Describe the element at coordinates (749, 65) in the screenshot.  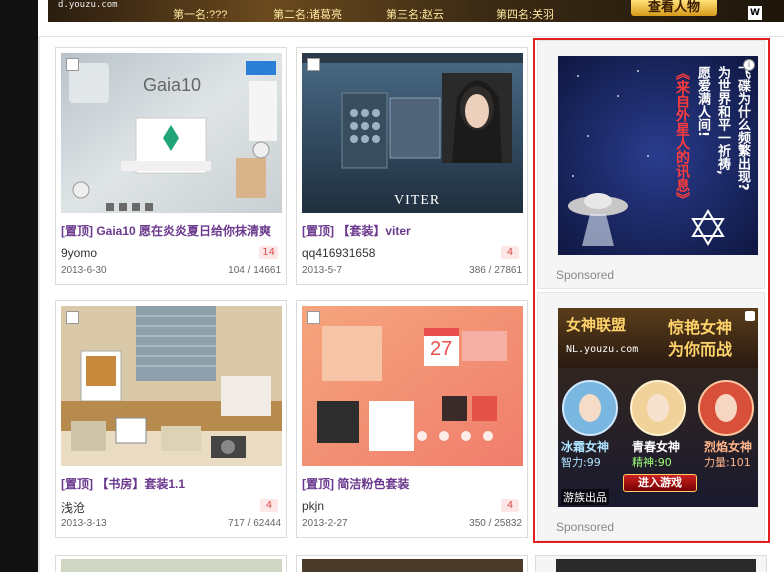
I see `ad-info-icon: i` at that location.